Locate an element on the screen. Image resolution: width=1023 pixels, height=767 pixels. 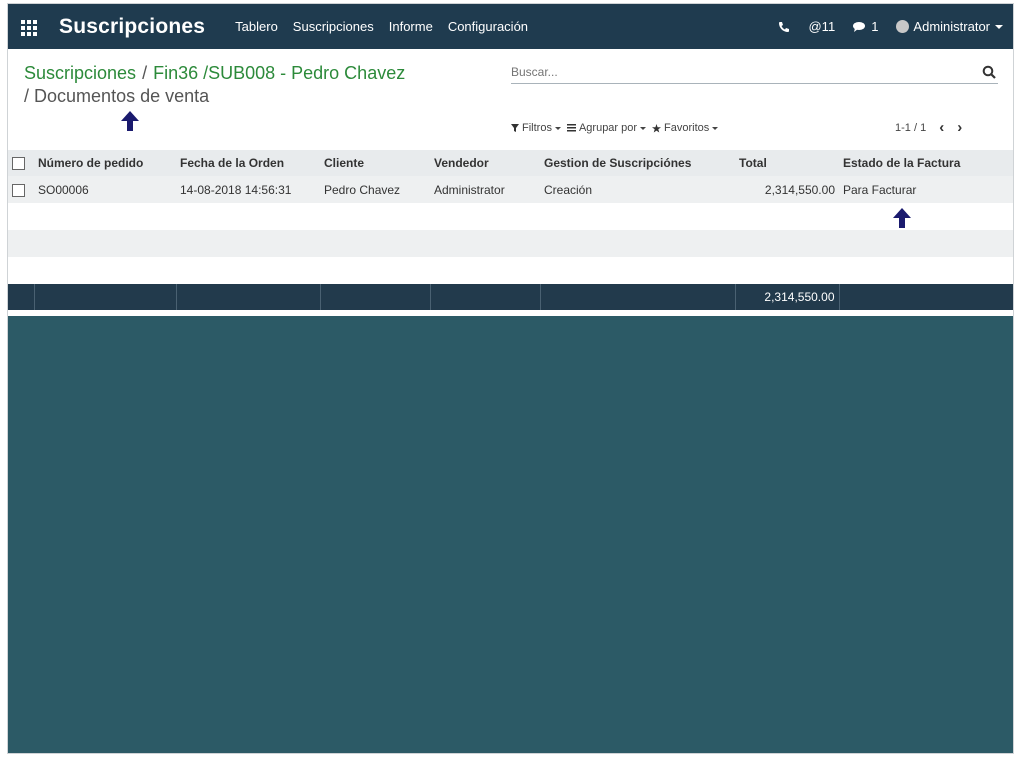
column-header: Estado de la Factura is located at coordinates (926, 163).